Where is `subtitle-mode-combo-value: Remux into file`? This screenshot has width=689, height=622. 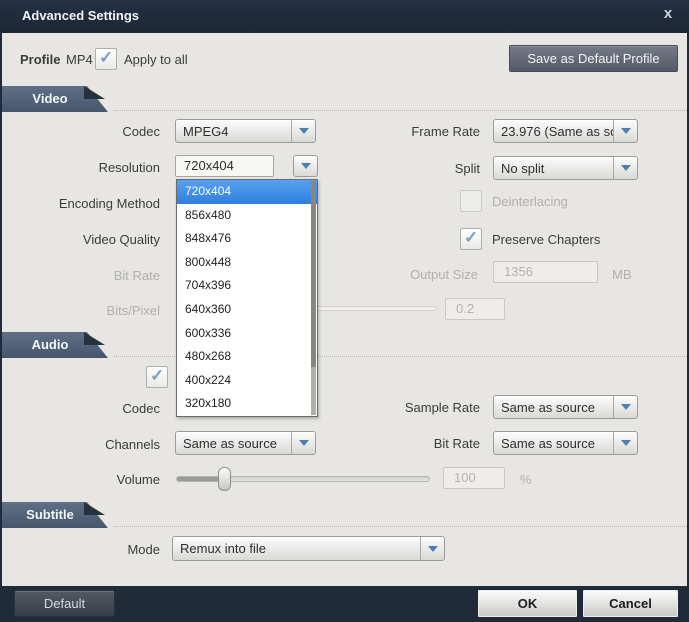 subtitle-mode-combo-value: Remux into file is located at coordinates (223, 548).